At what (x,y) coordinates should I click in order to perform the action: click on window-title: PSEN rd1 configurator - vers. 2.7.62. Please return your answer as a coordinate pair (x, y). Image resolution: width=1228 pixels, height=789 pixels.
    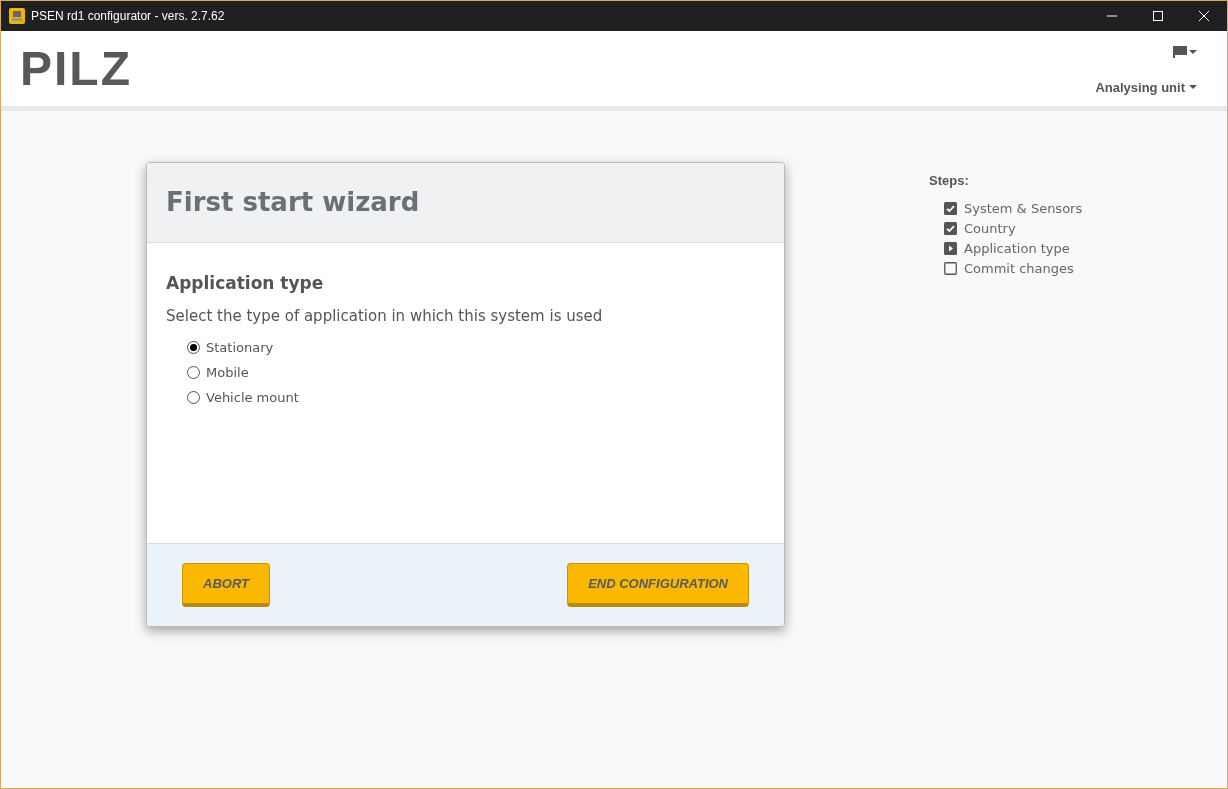
    Looking at the image, I should click on (128, 16).